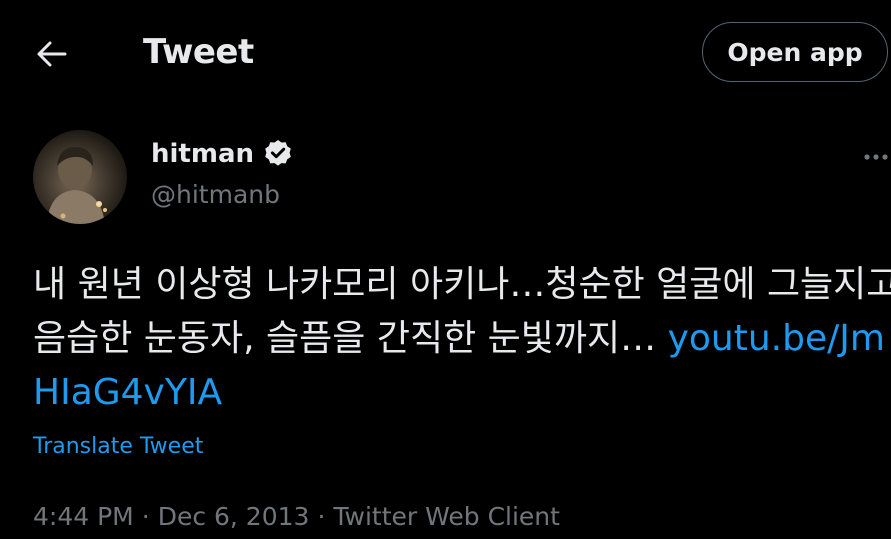  I want to click on page-title: Tweet, so click(198, 52).